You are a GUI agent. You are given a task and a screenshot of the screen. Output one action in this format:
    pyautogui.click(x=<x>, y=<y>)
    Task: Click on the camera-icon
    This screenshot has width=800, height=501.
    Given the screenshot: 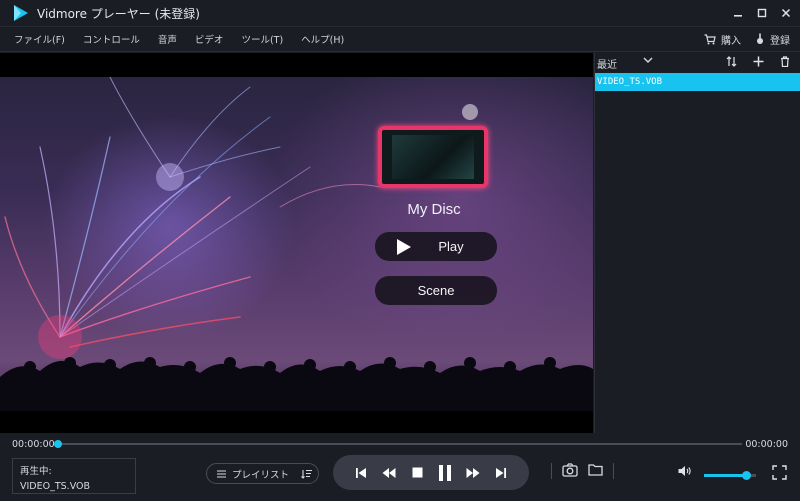 What is the action you would take?
    pyautogui.click(x=570, y=471)
    